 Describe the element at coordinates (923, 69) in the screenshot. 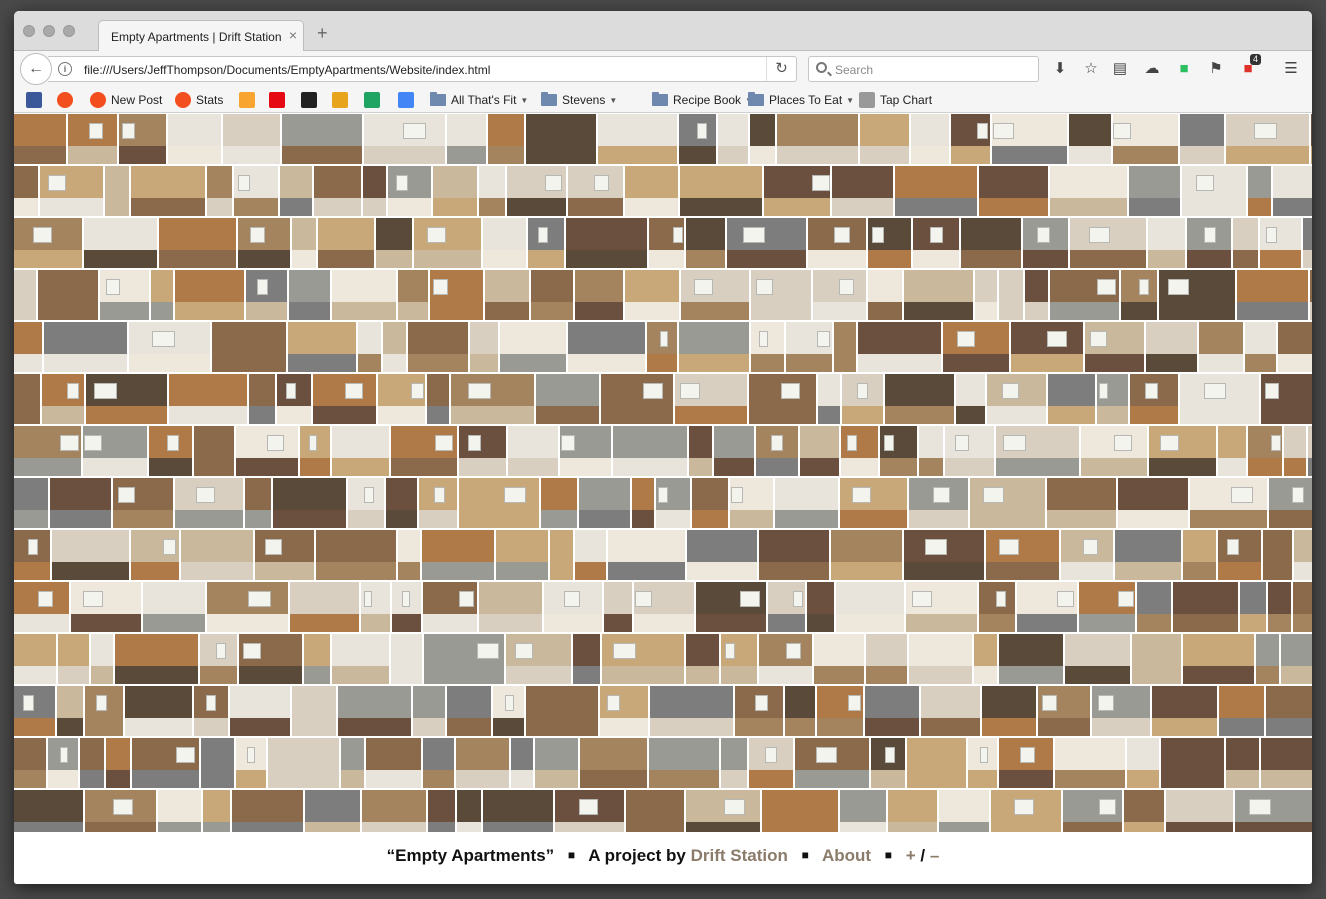

I see `search-input: Search` at that location.